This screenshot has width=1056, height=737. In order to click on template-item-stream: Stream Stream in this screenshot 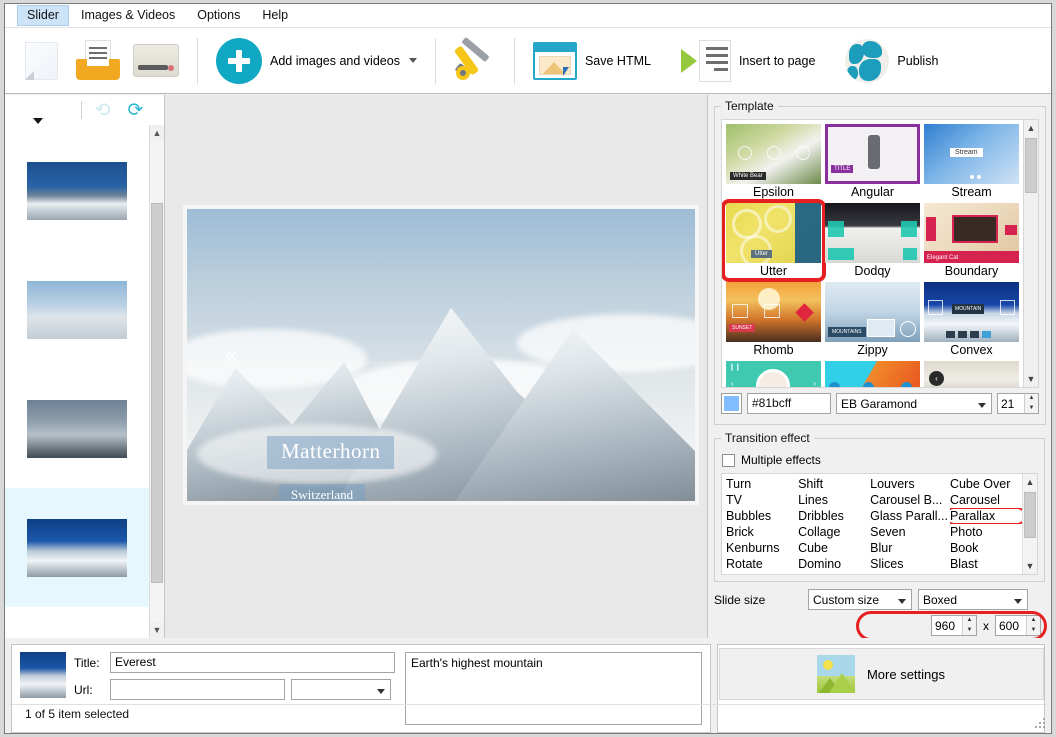, I will do `click(971, 162)`.